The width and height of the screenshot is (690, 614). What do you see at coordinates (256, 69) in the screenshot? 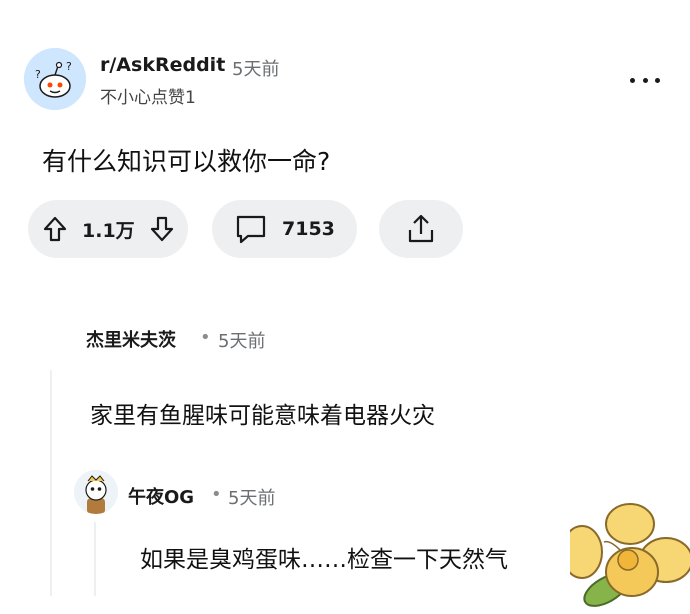
I see `post-age: 5天前` at bounding box center [256, 69].